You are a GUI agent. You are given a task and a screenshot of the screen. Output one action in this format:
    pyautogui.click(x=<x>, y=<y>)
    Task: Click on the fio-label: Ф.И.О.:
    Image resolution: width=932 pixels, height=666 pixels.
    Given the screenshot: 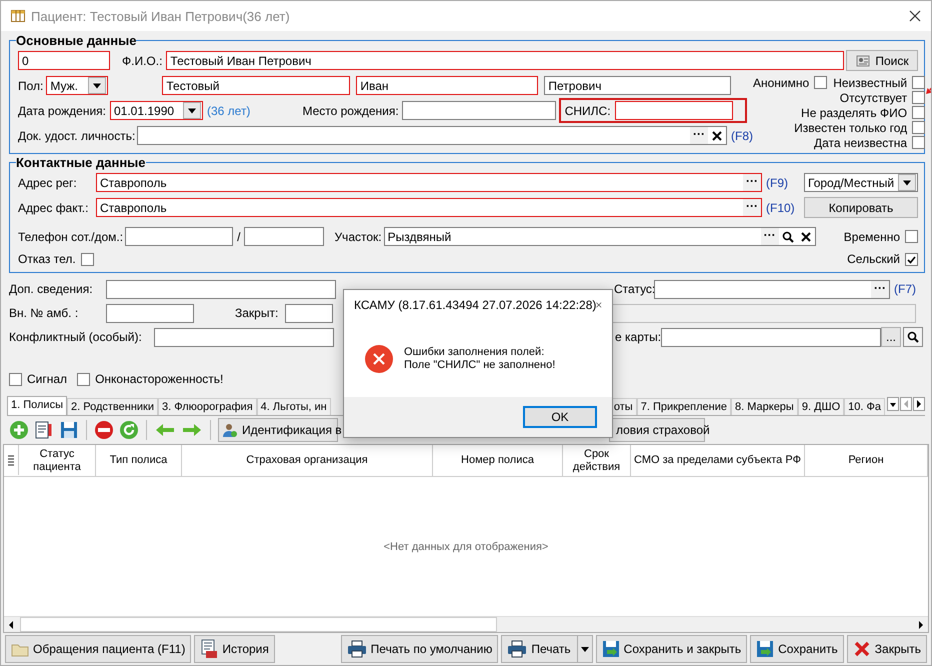 What is the action you would take?
    pyautogui.click(x=142, y=61)
    